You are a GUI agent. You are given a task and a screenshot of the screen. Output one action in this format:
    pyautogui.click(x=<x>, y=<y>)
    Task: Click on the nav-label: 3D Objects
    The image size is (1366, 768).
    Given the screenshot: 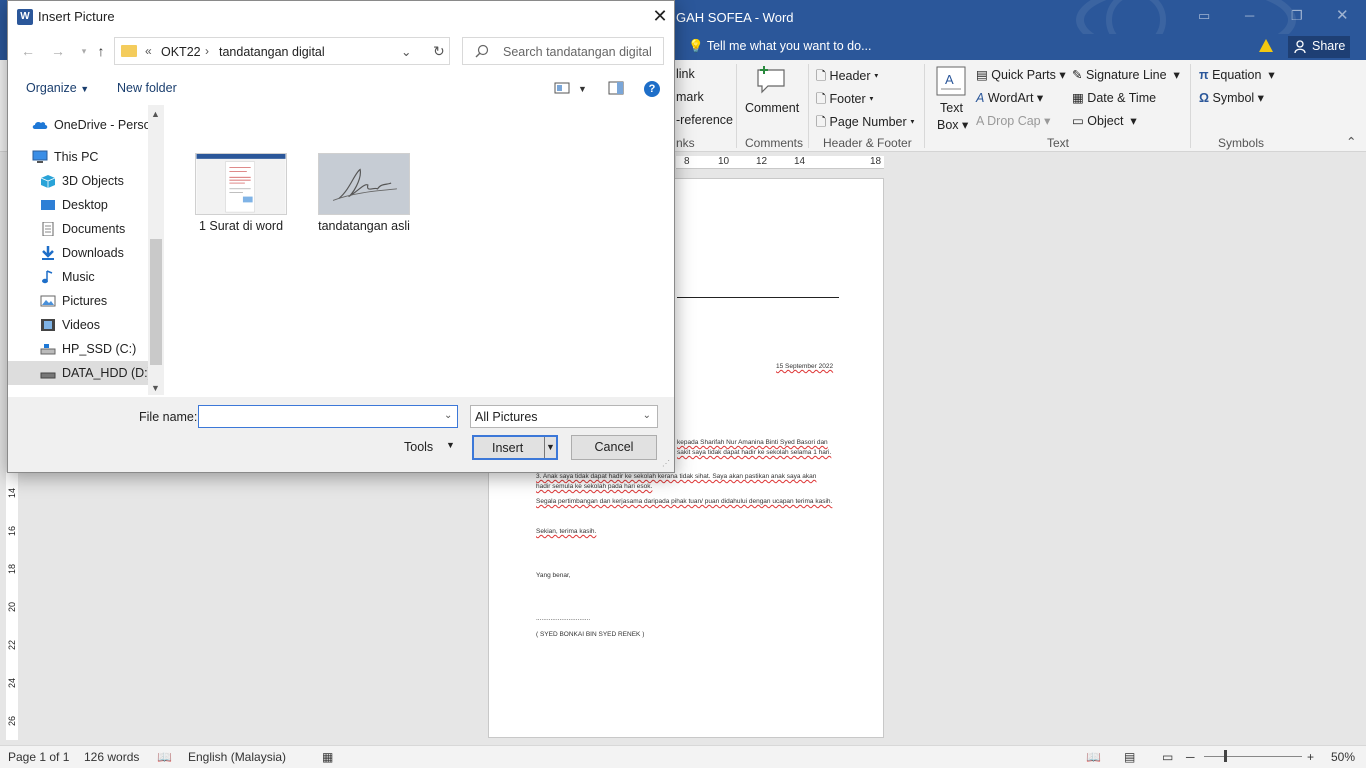 What is the action you would take?
    pyautogui.click(x=93, y=181)
    